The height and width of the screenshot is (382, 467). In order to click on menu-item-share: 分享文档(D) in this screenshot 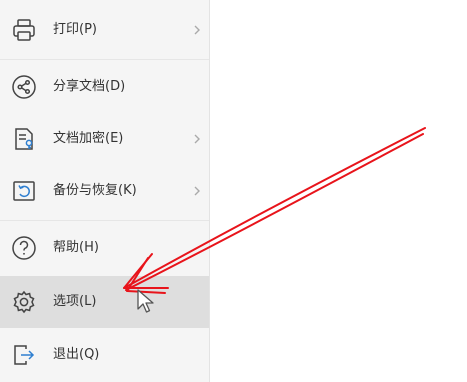, I will do `click(104, 87)`.